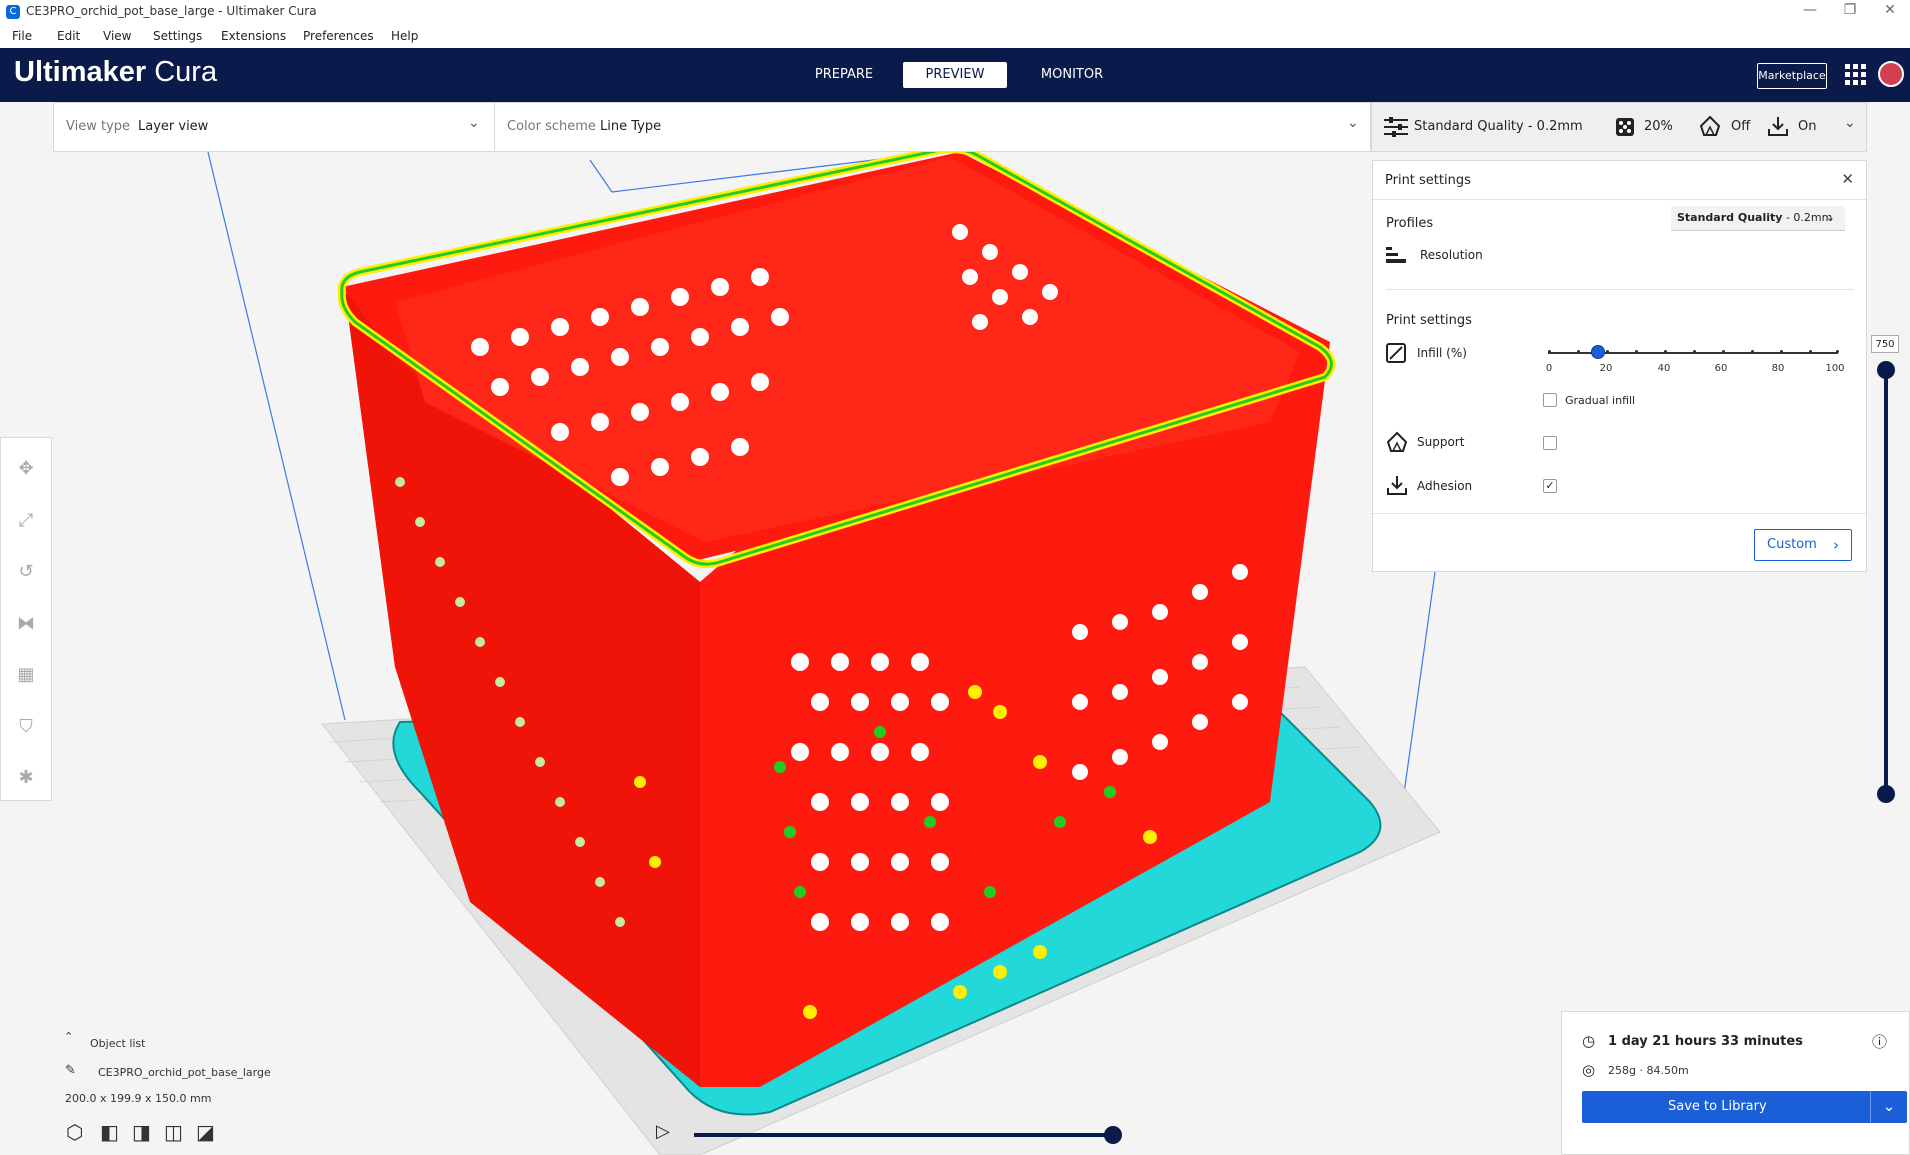  Describe the element at coordinates (173, 126) in the screenshot. I see `view-type-select: Layer view` at that location.